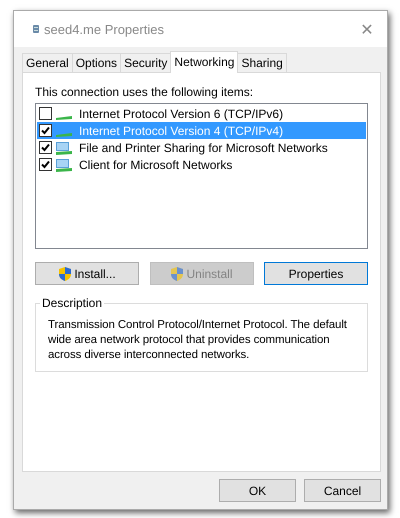 This screenshot has height=518, width=400. I want to click on app-icon, so click(36, 29).